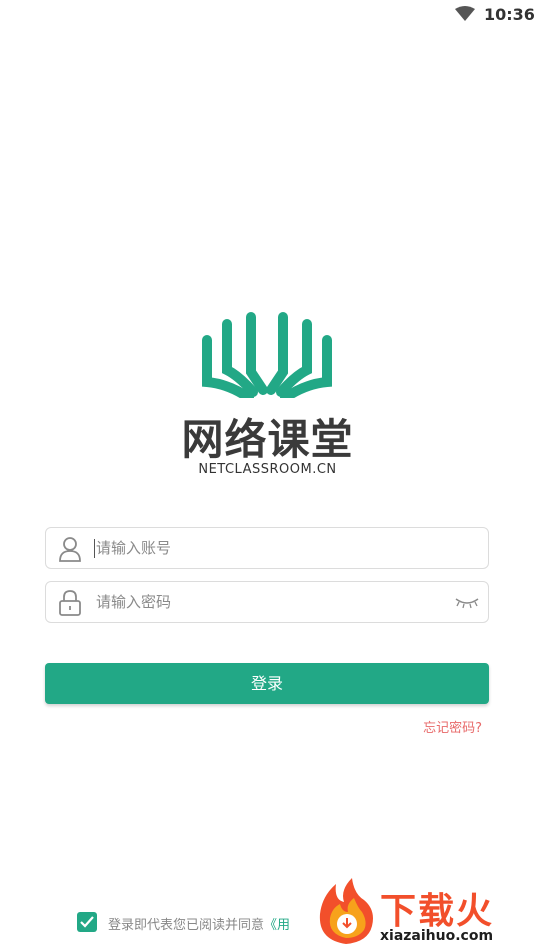 Image resolution: width=534 pixels, height=949 pixels. Describe the element at coordinates (465, 13) in the screenshot. I see `wifi-icon` at that location.